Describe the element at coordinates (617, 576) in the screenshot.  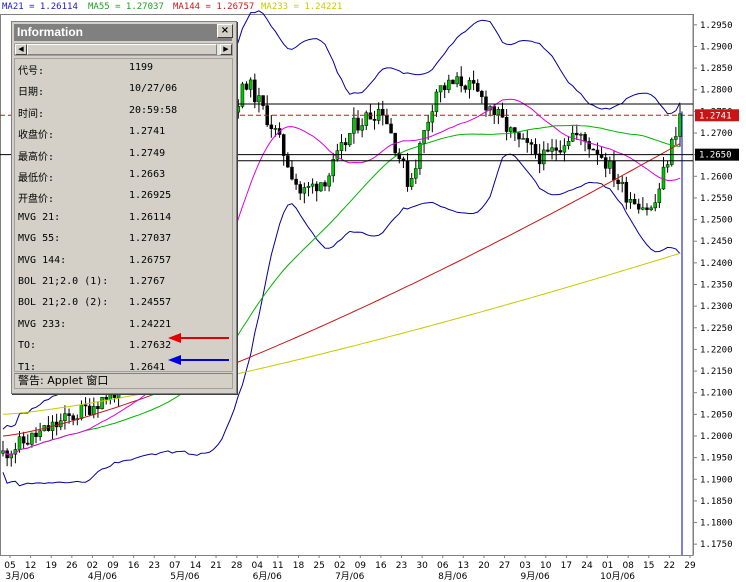
I see `x-month-label: 10月/06` at that location.